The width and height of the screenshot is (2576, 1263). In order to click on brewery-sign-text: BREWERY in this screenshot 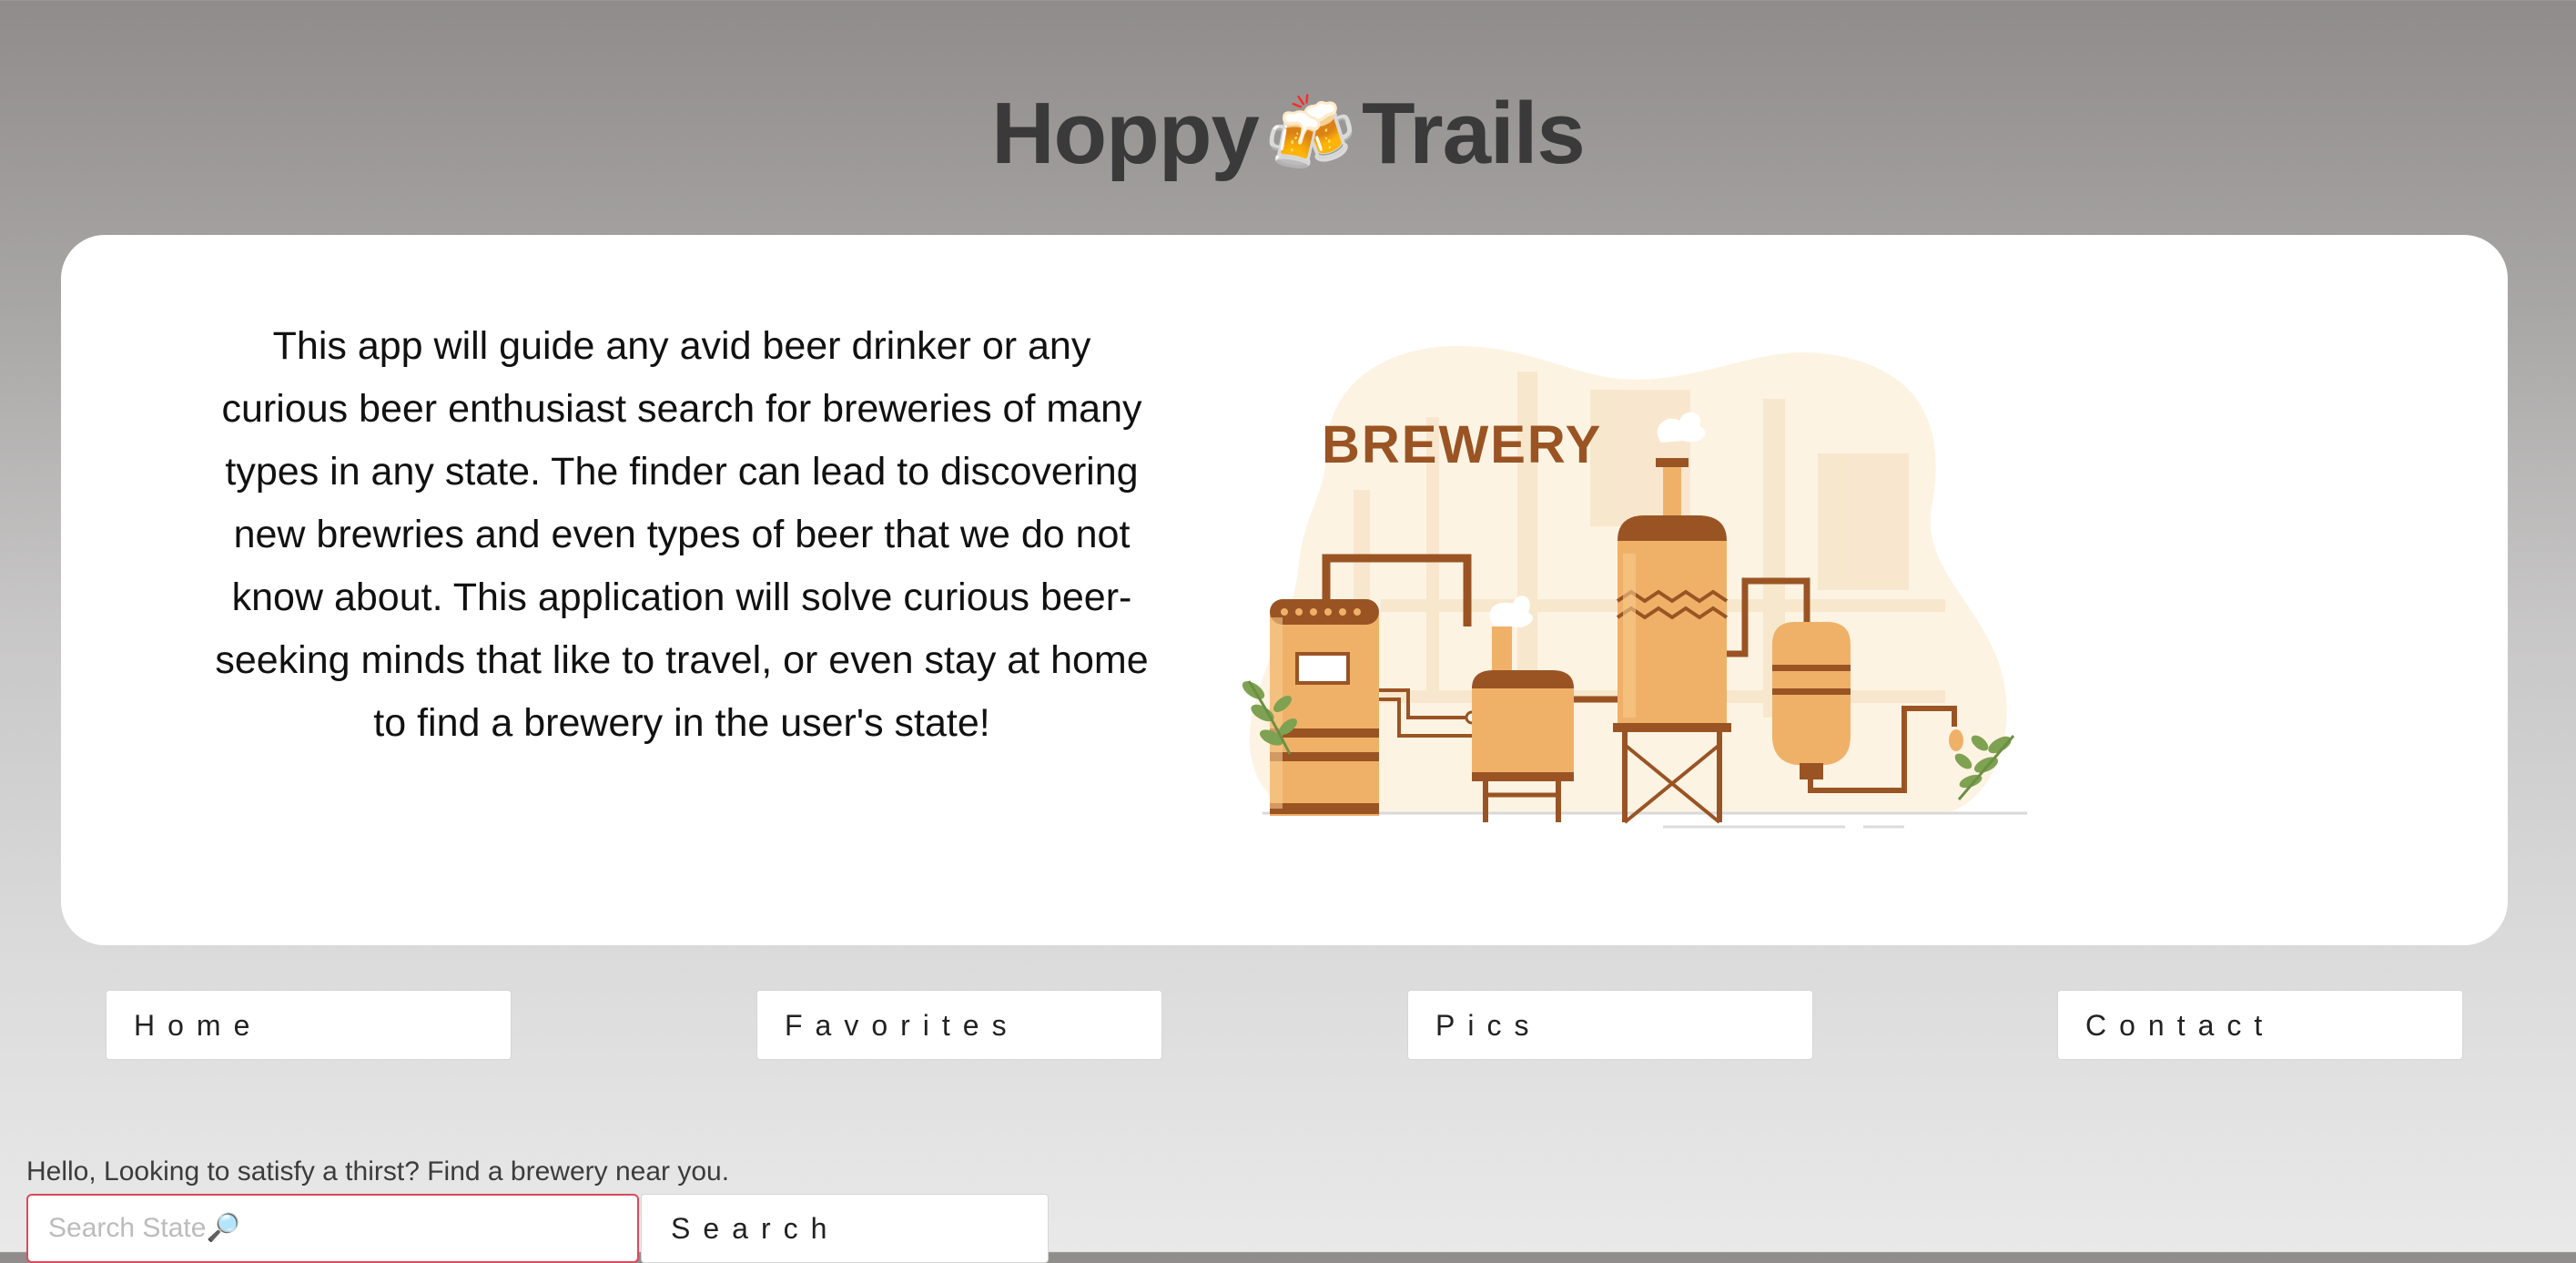, I will do `click(1462, 444)`.